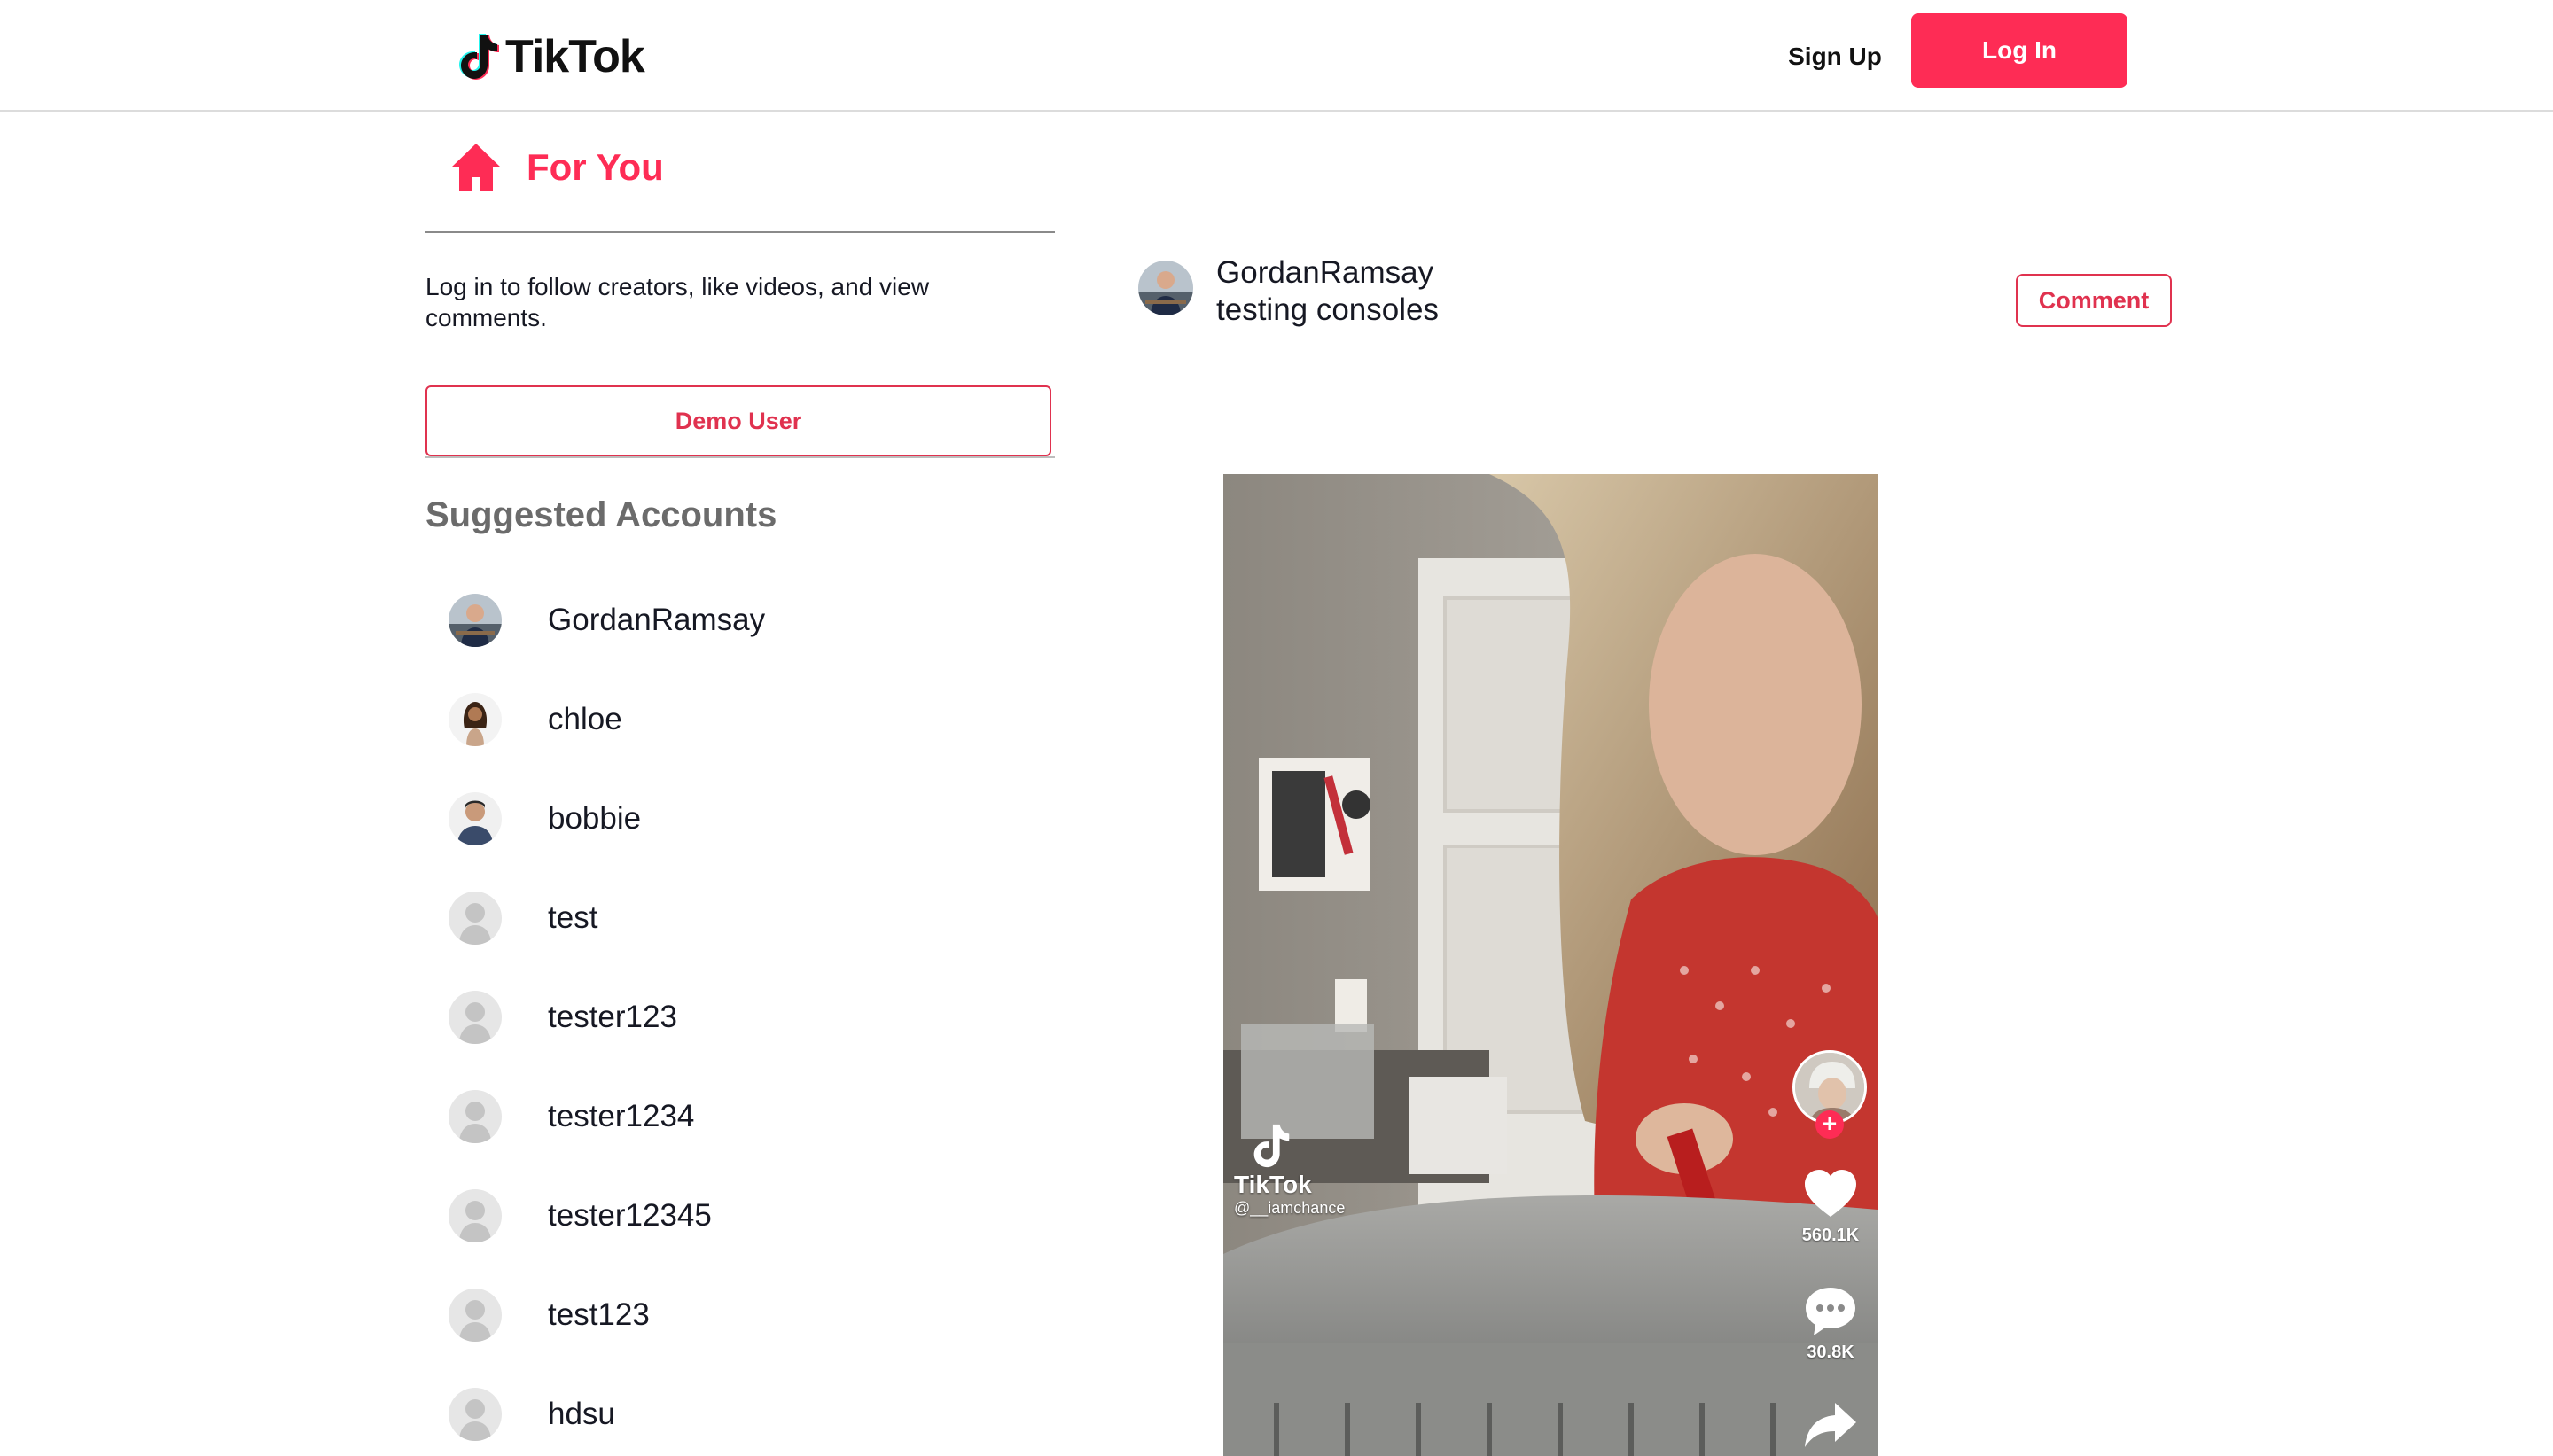  I want to click on suggested-account-item: test123, so click(750, 1315).